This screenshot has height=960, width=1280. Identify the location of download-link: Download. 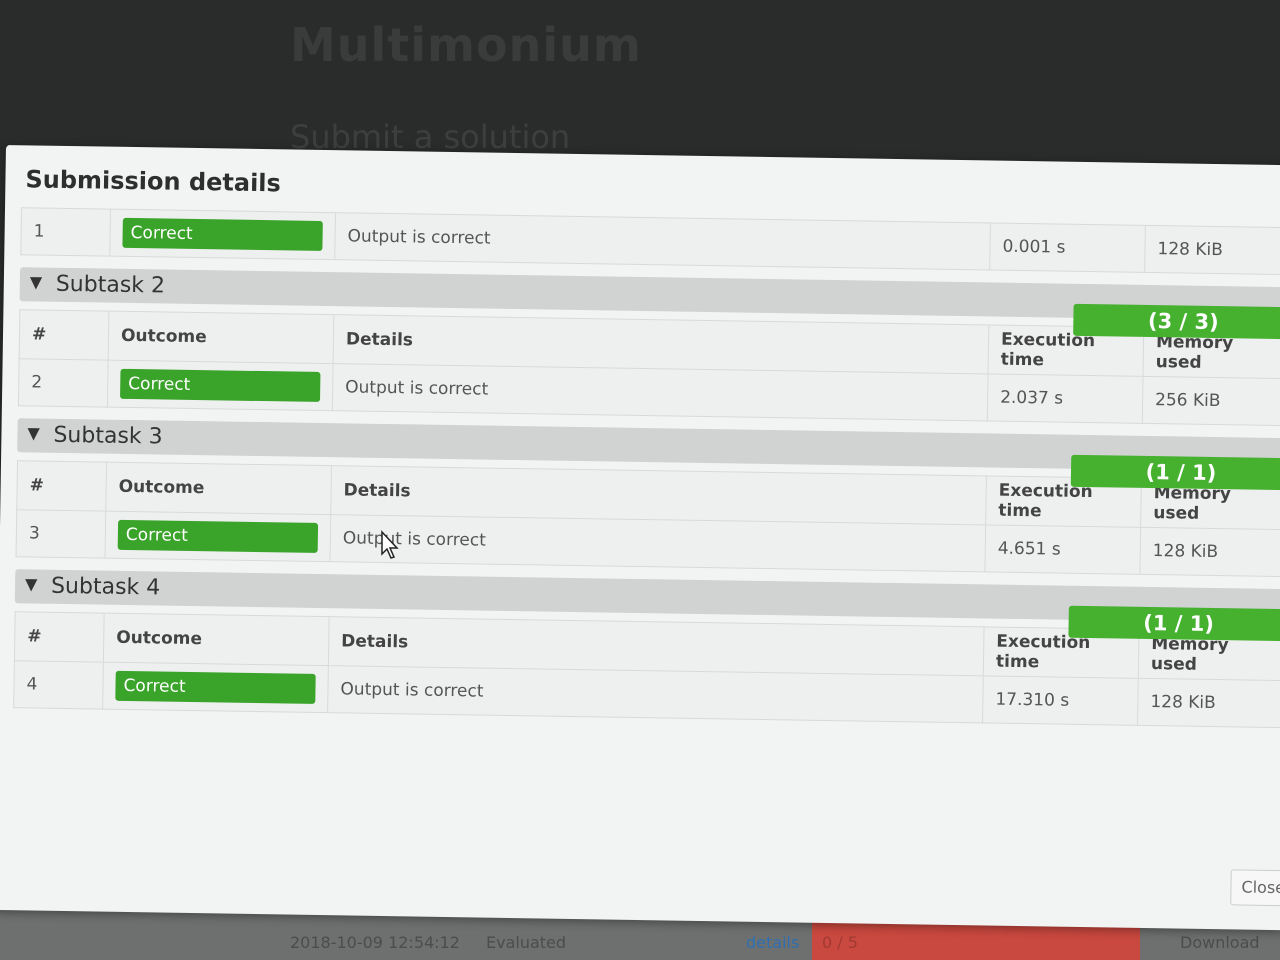
(1220, 942).